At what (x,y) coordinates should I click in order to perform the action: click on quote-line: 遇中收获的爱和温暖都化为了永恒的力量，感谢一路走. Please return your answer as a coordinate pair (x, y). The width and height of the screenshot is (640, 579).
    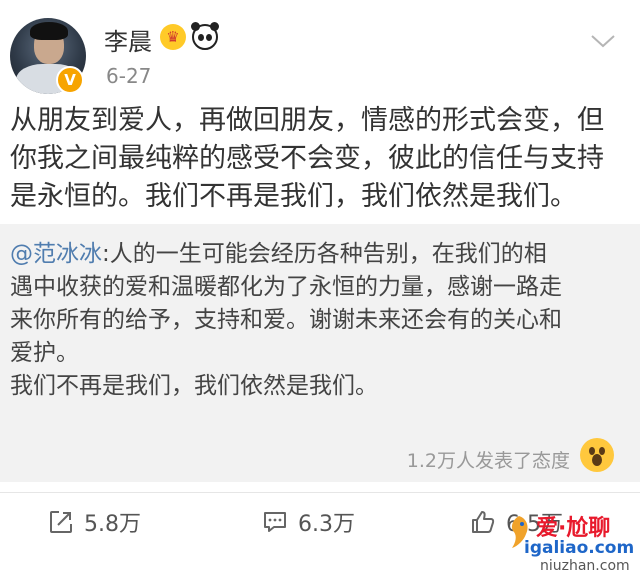
    Looking at the image, I should click on (286, 287).